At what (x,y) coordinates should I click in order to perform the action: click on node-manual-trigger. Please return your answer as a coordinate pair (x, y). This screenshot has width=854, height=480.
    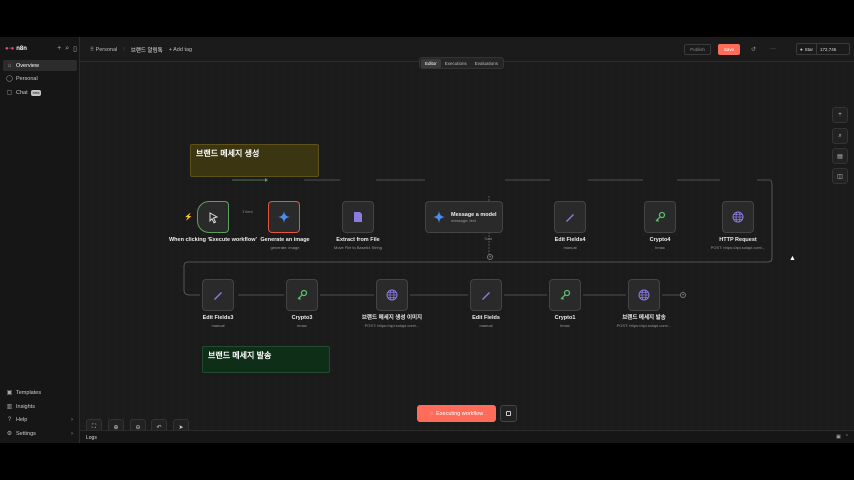
    Looking at the image, I should click on (213, 217).